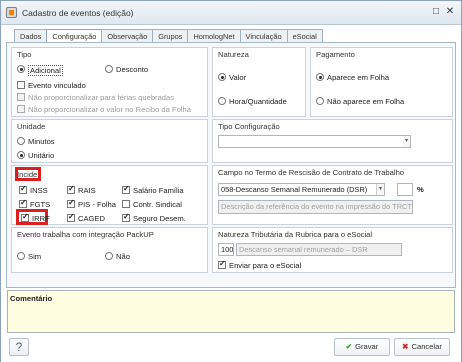 The width and height of the screenshot is (462, 362). What do you see at coordinates (21, 85) in the screenshot?
I see `evento-vinculado-checkbox` at bounding box center [21, 85].